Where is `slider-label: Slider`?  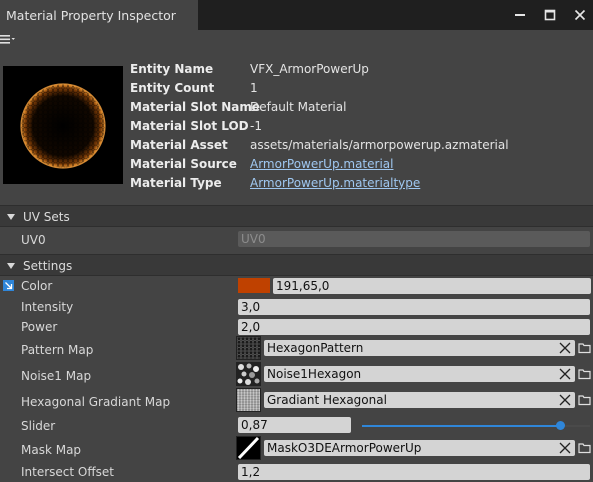
slider-label: Slider is located at coordinates (38, 426).